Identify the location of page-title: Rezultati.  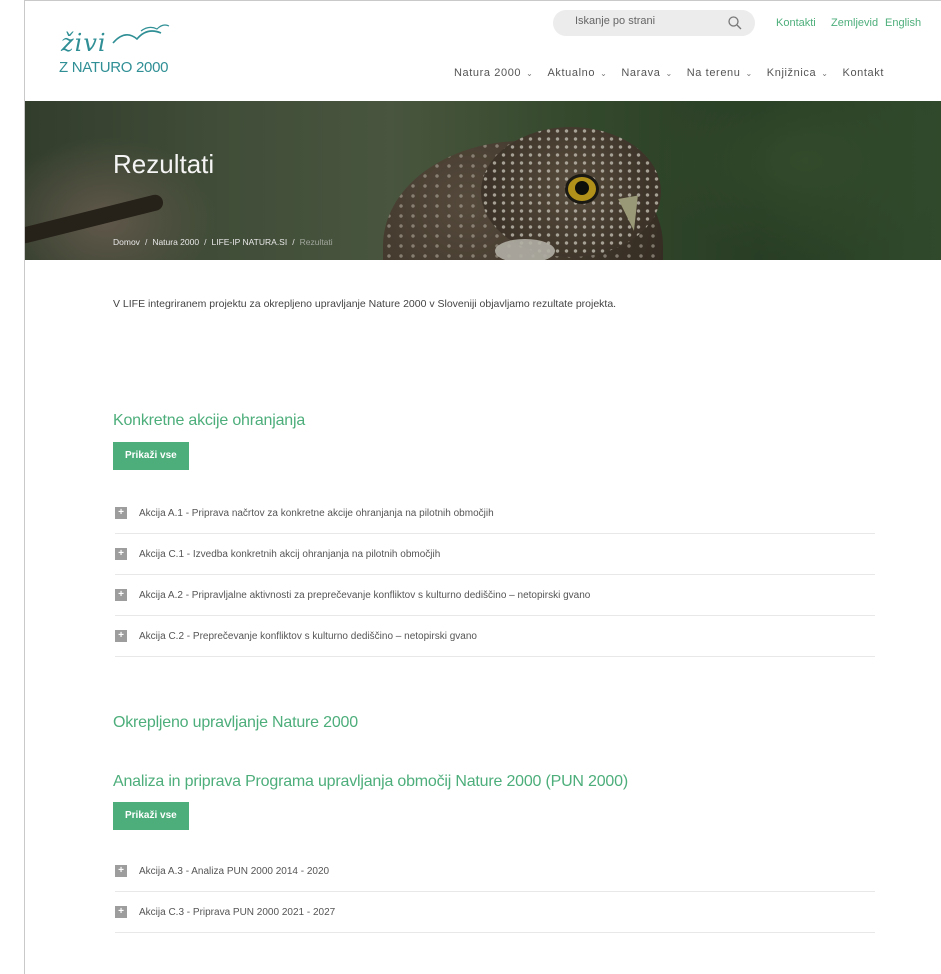
(164, 164).